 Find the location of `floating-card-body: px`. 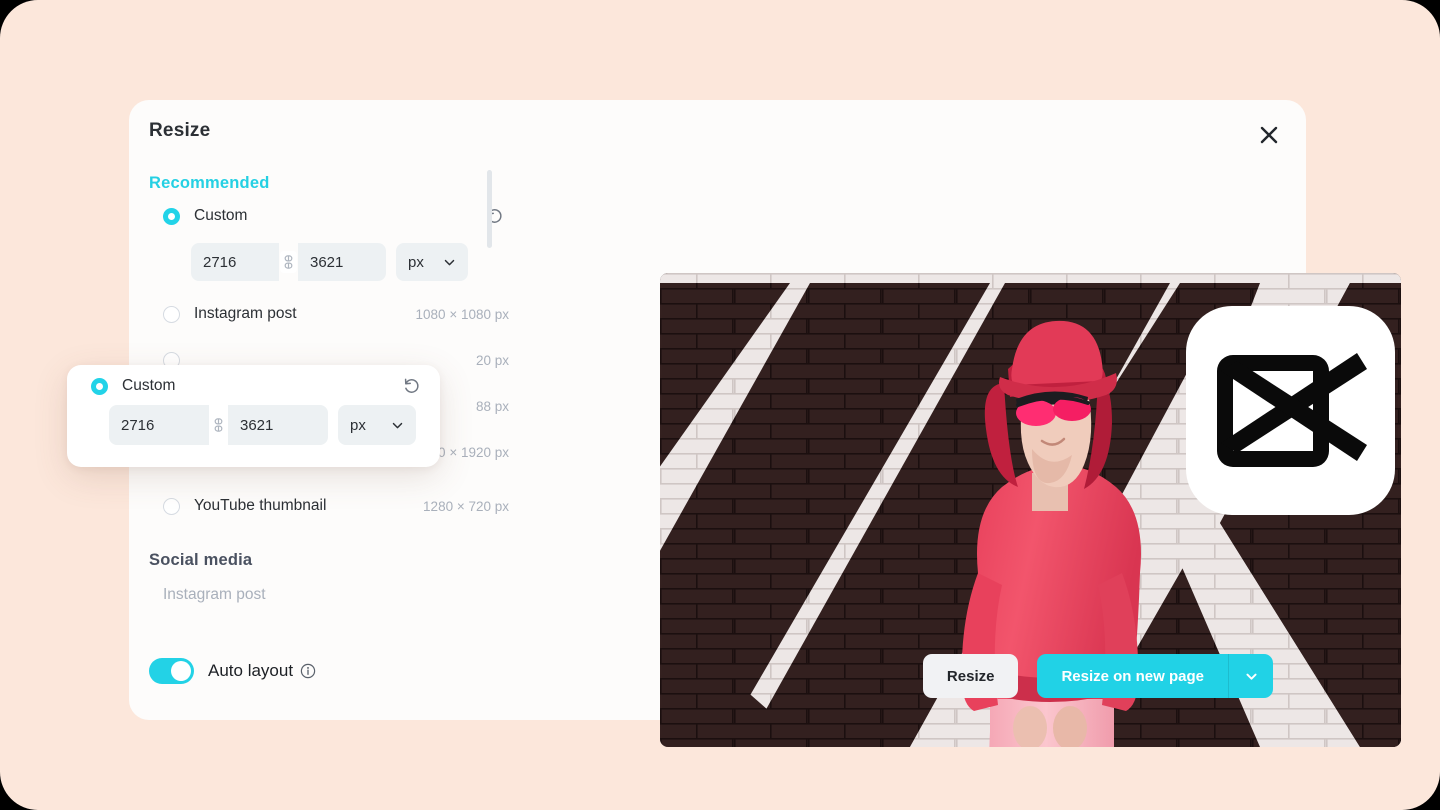

floating-card-body: px is located at coordinates (253, 425).